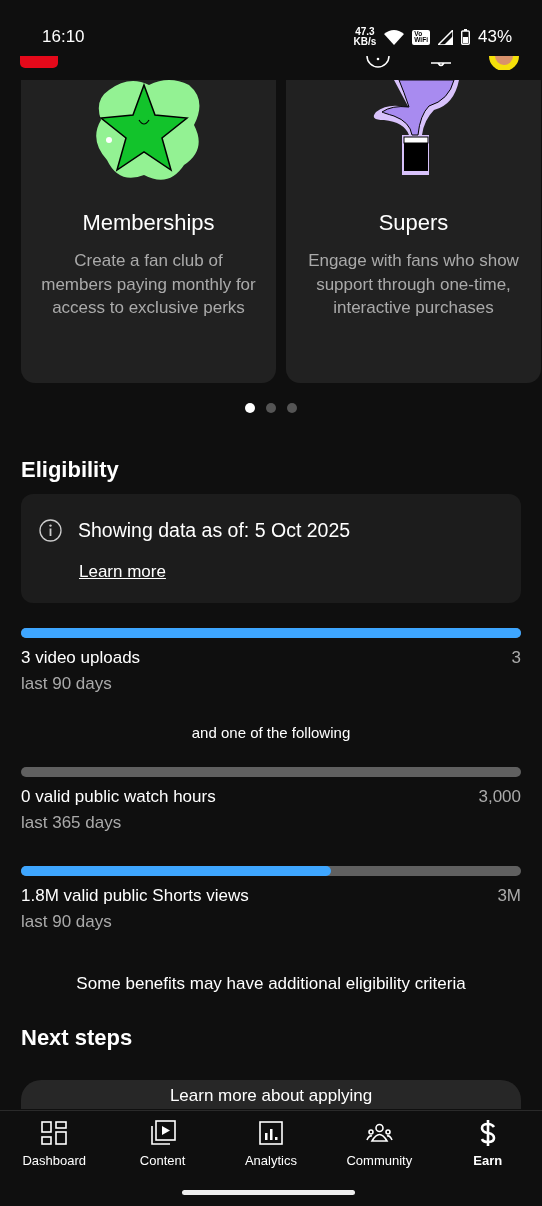 This screenshot has height=1206, width=542. Describe the element at coordinates (118, 796) in the screenshot. I see `requirement-label: 0 valid public watch hours` at that location.